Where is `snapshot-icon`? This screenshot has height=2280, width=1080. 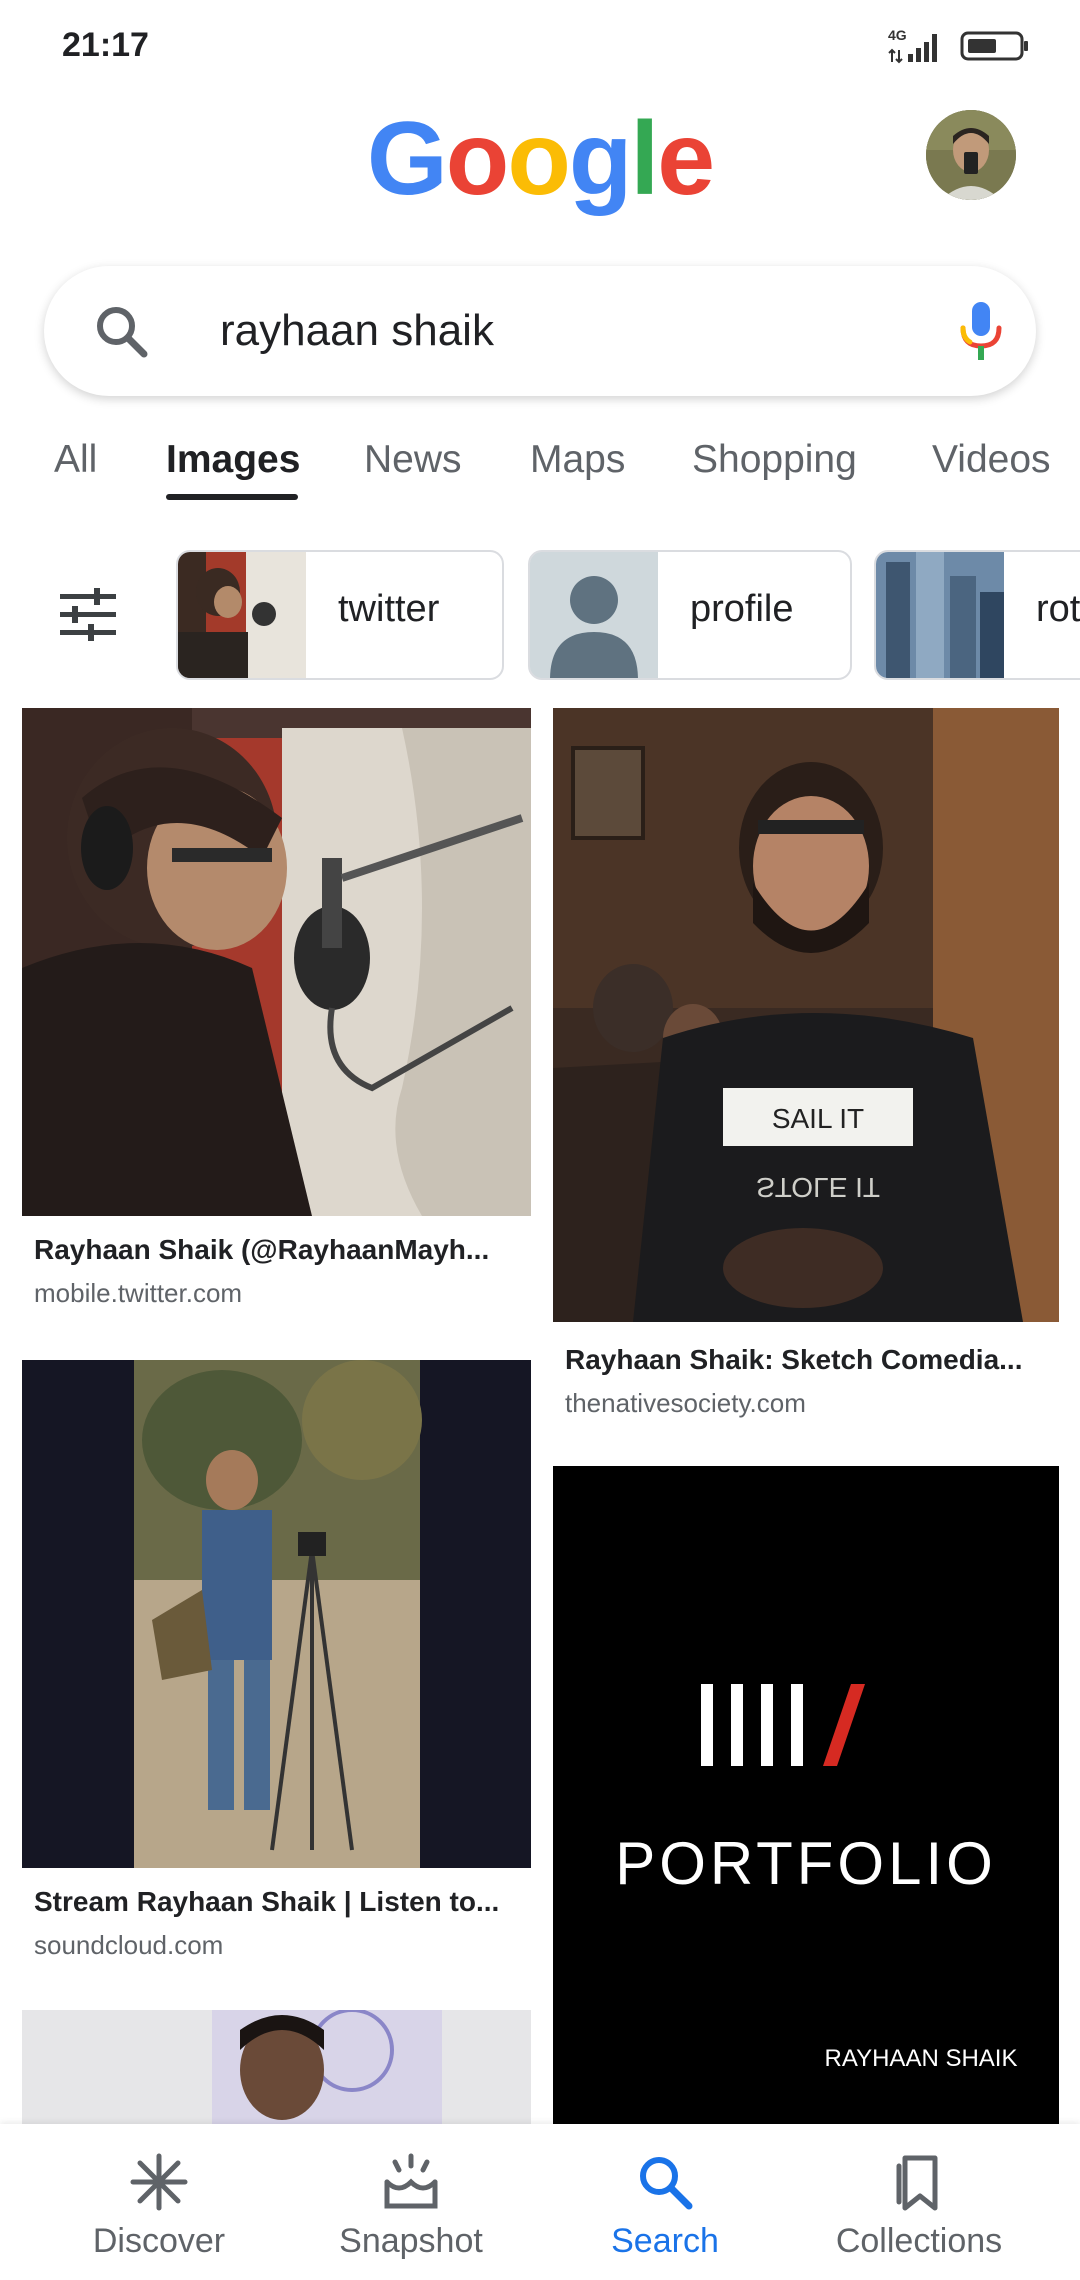 snapshot-icon is located at coordinates (411, 2181).